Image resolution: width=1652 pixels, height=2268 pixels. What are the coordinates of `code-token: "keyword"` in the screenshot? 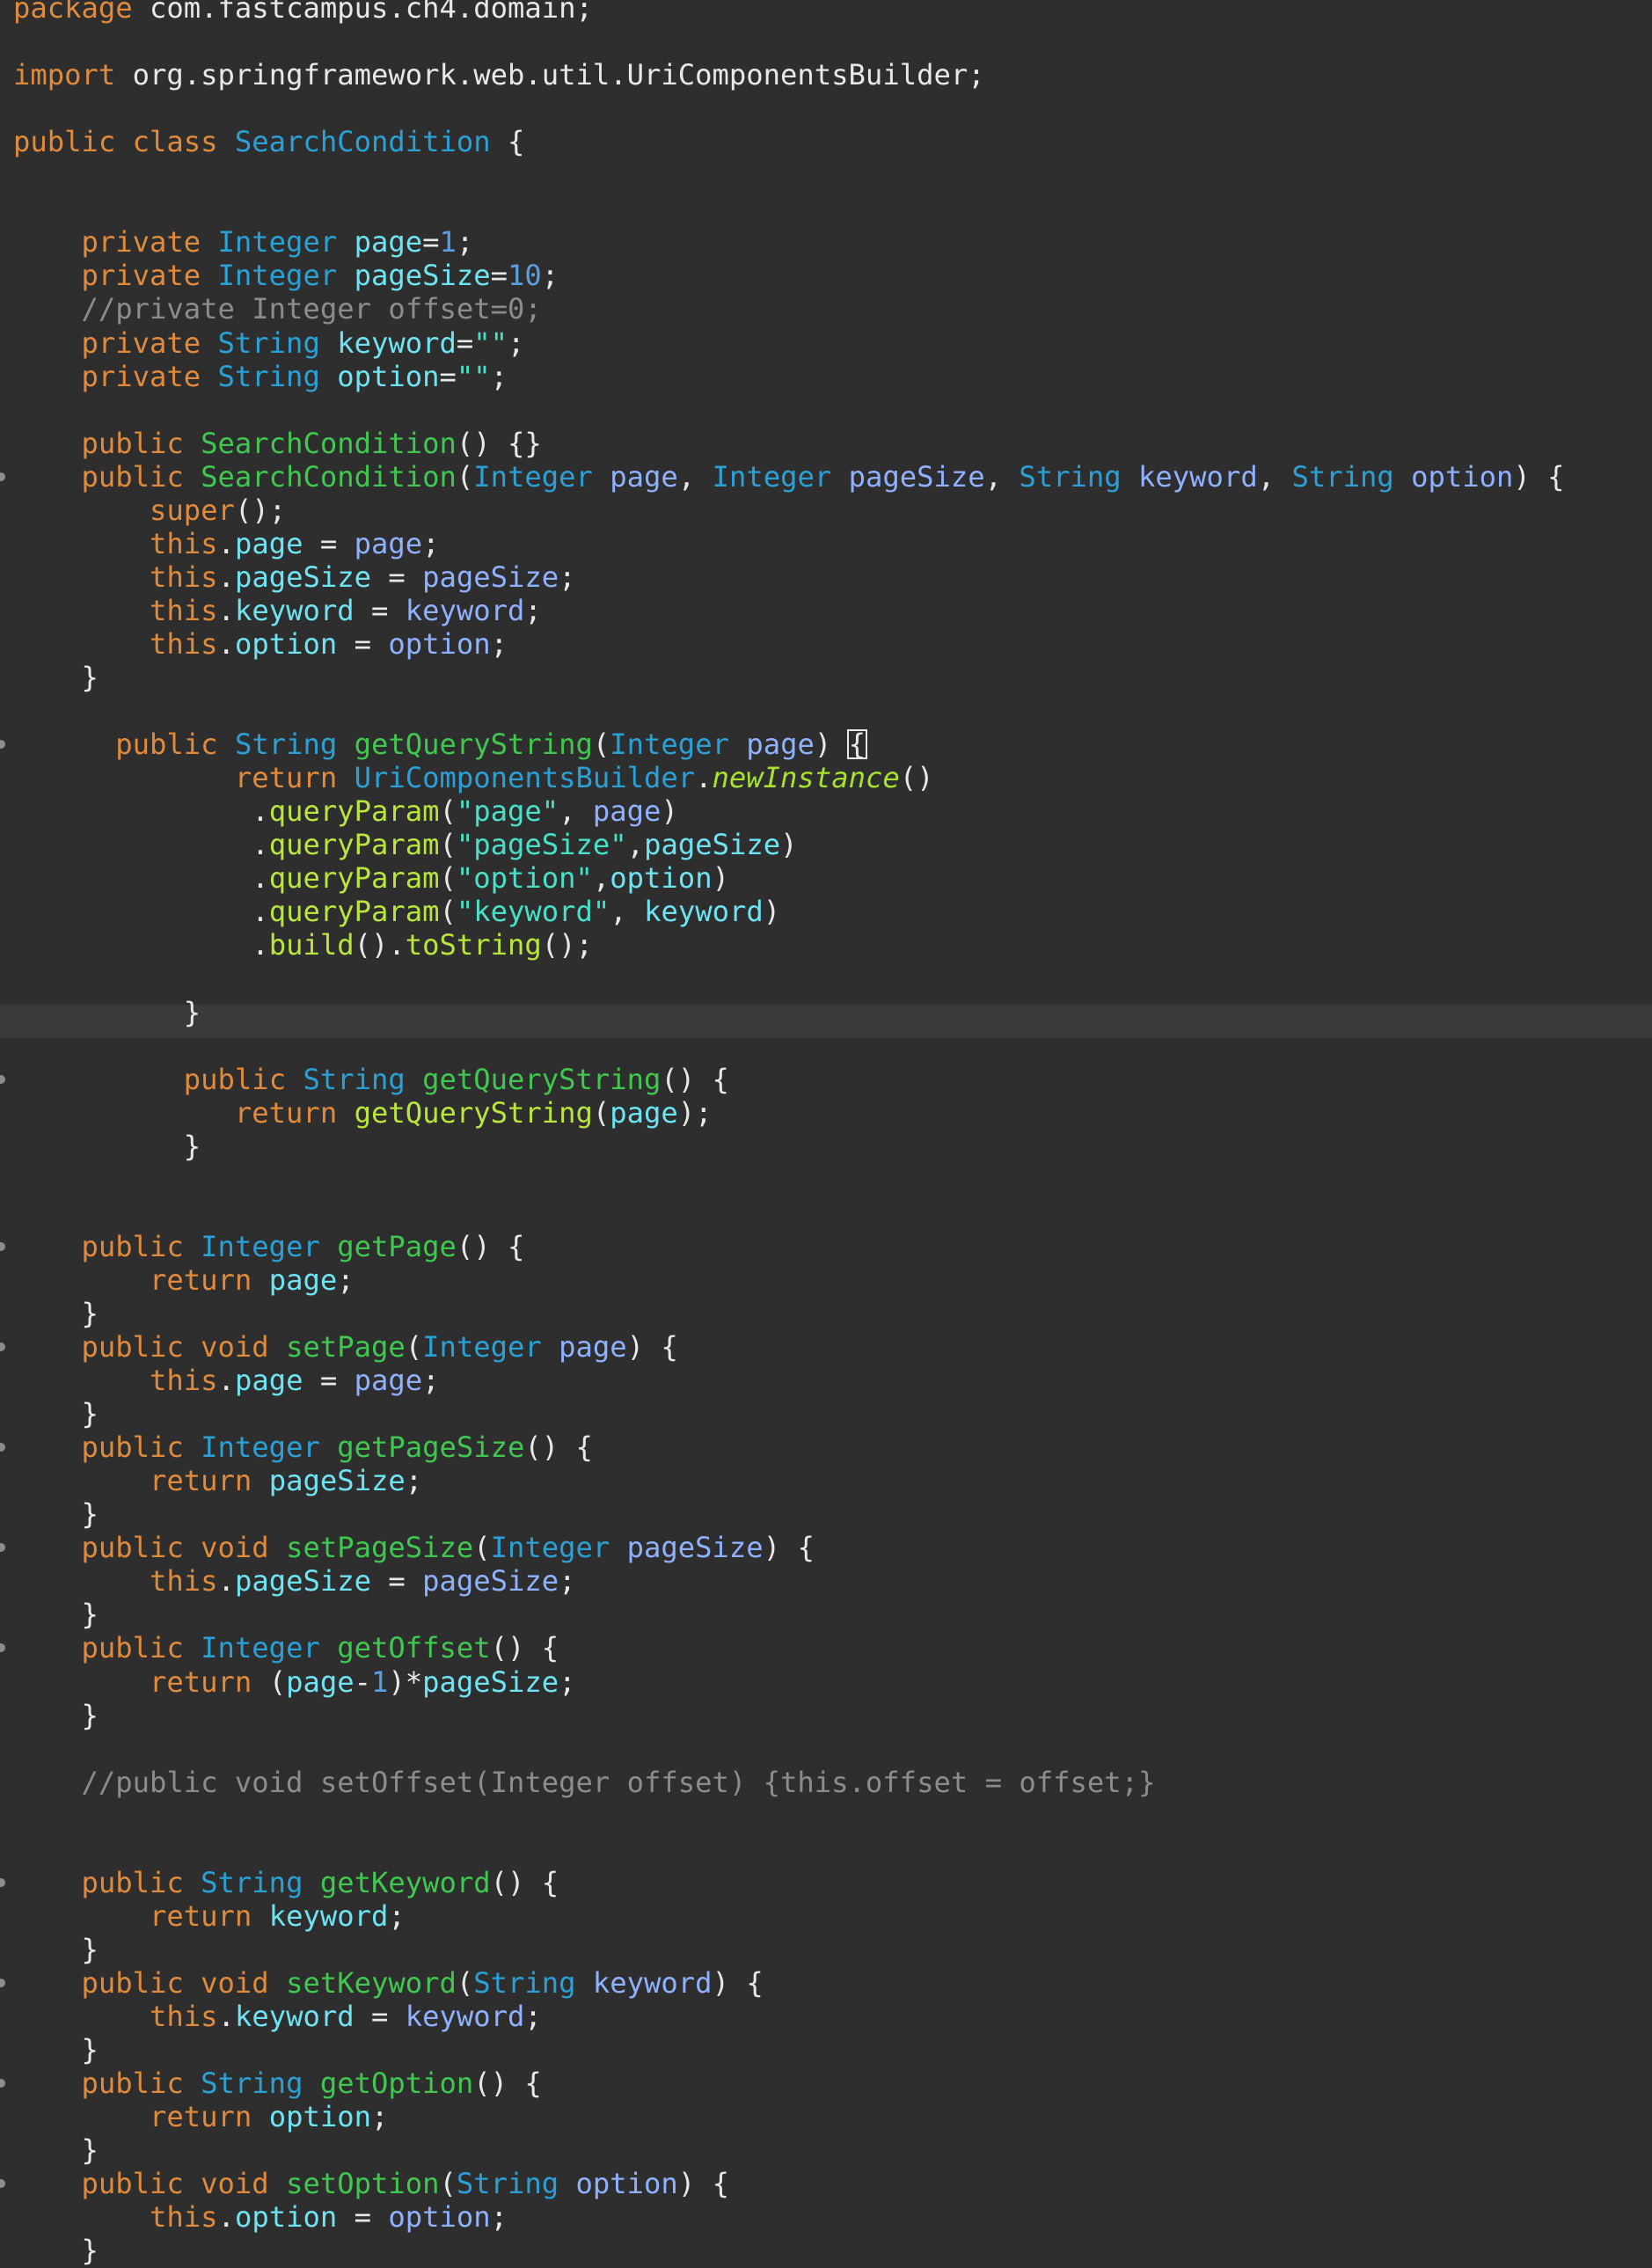 It's located at (533, 912).